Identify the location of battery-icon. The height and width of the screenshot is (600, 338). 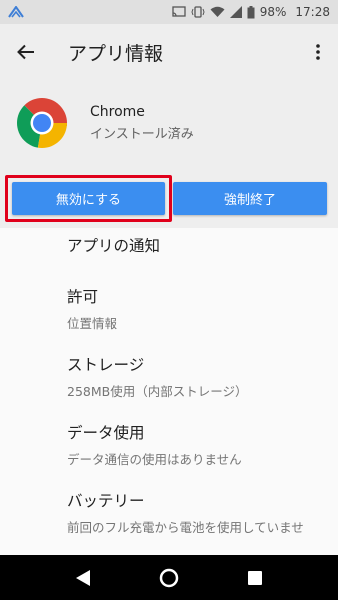
(251, 11).